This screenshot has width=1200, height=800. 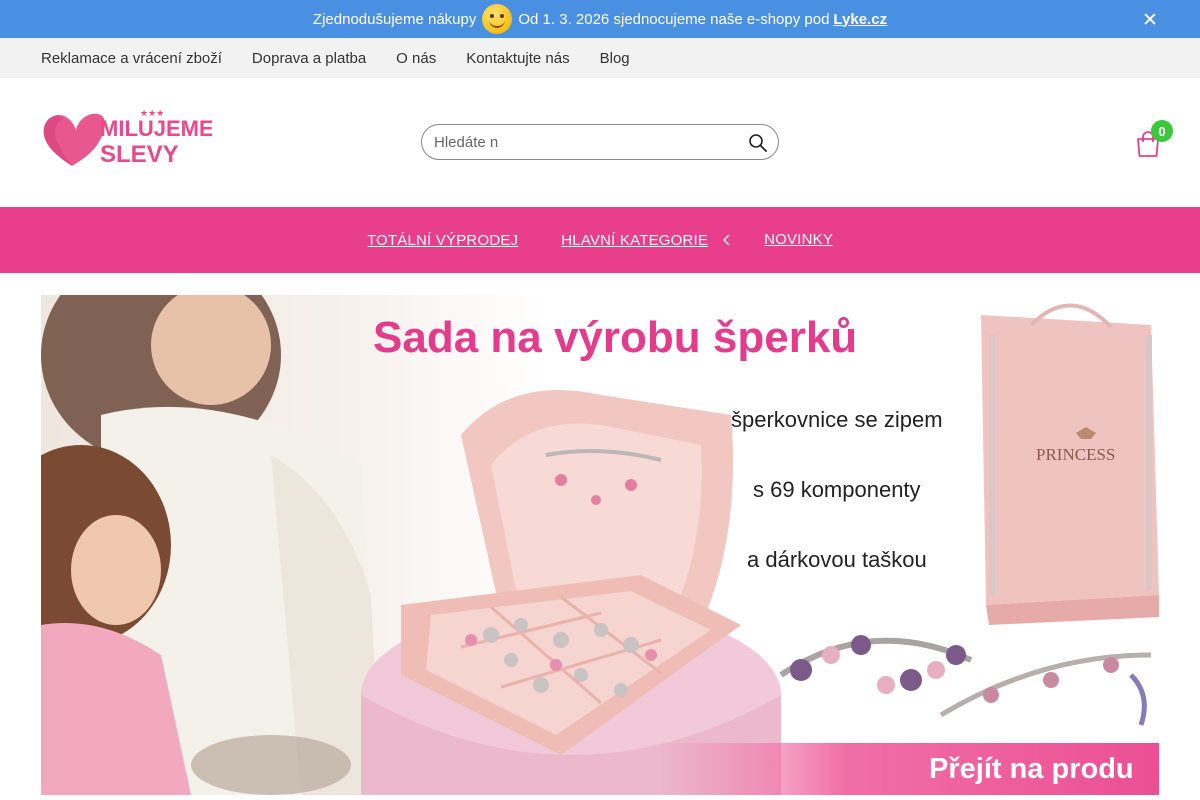 What do you see at coordinates (726, 240) in the screenshot?
I see `chevron-left-icon` at bounding box center [726, 240].